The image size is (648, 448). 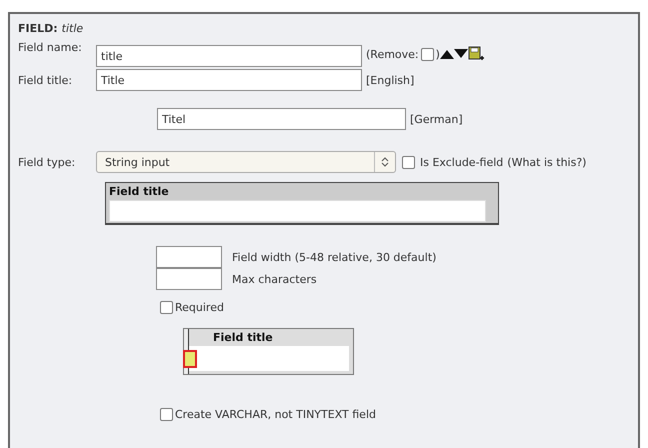 I want to click on size-label: Field width (5-48 relative, 30 default), so click(x=334, y=257).